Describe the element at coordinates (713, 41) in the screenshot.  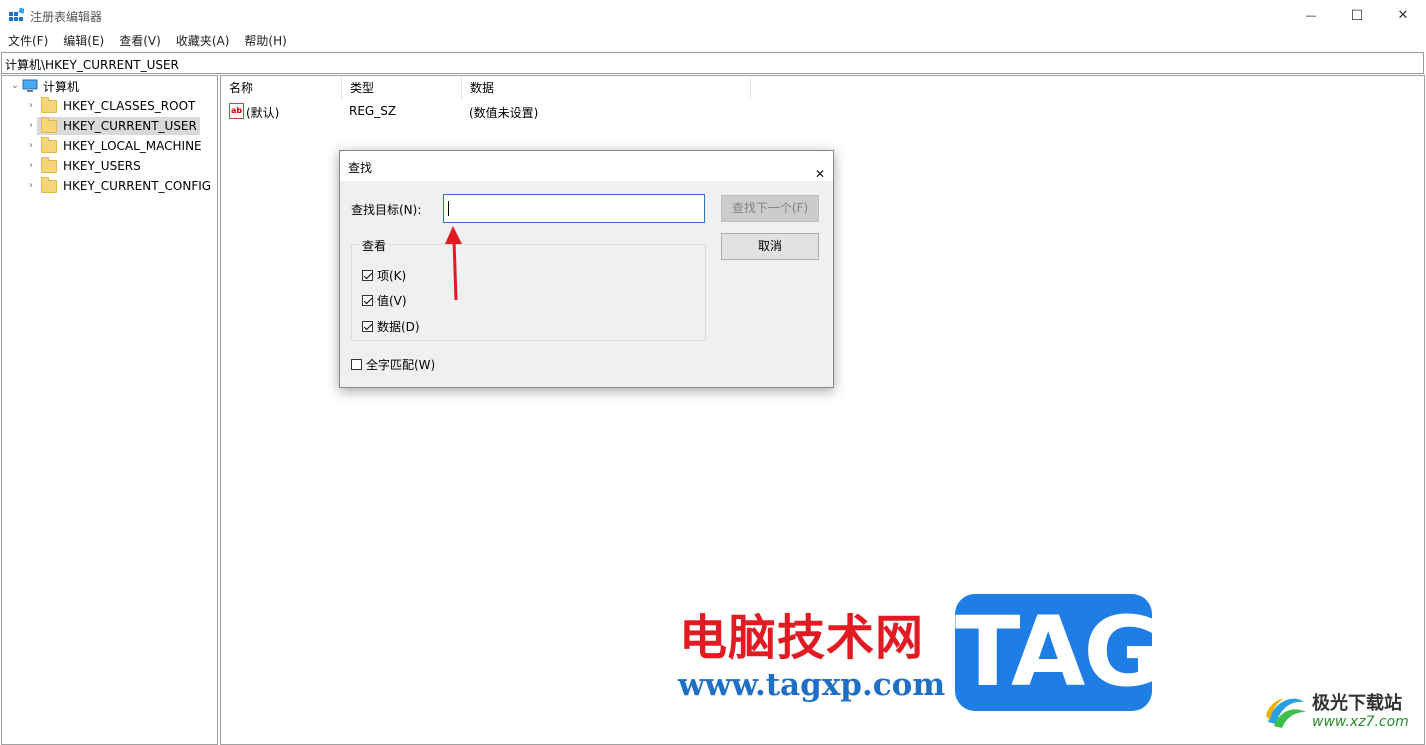
I see `menu-bar: 文件(F) 编辑(E) 查看(V) 收藏夹(A) 帮助(H)` at that location.